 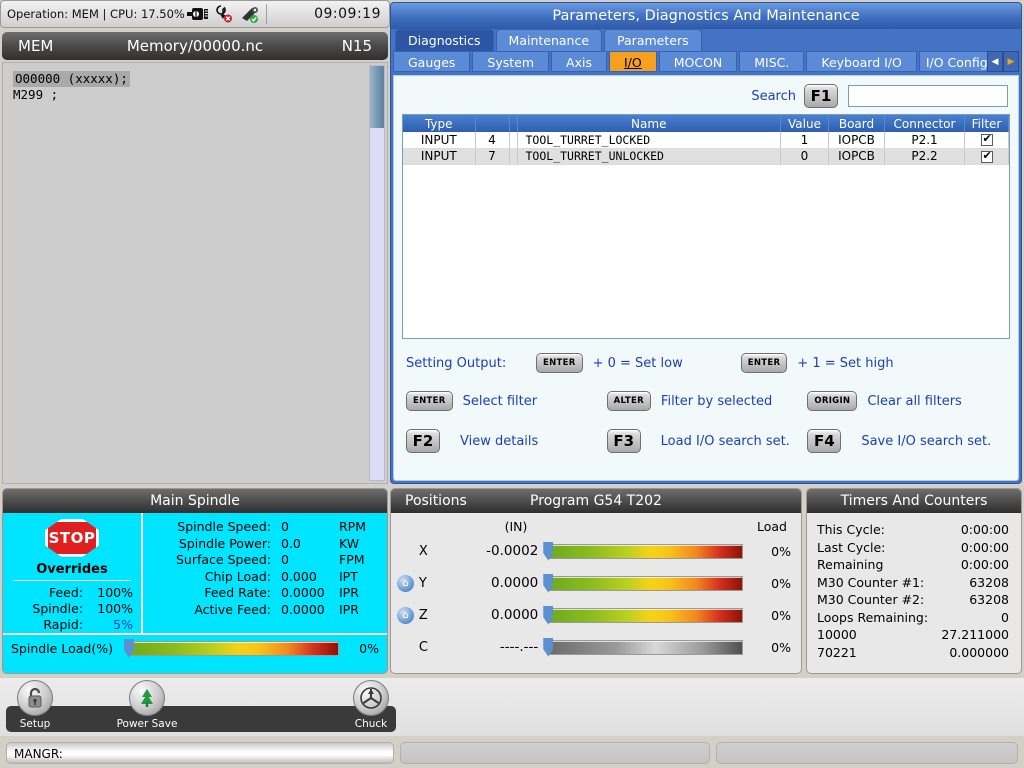 What do you see at coordinates (579, 61) in the screenshot?
I see `tab-axis: Axis` at bounding box center [579, 61].